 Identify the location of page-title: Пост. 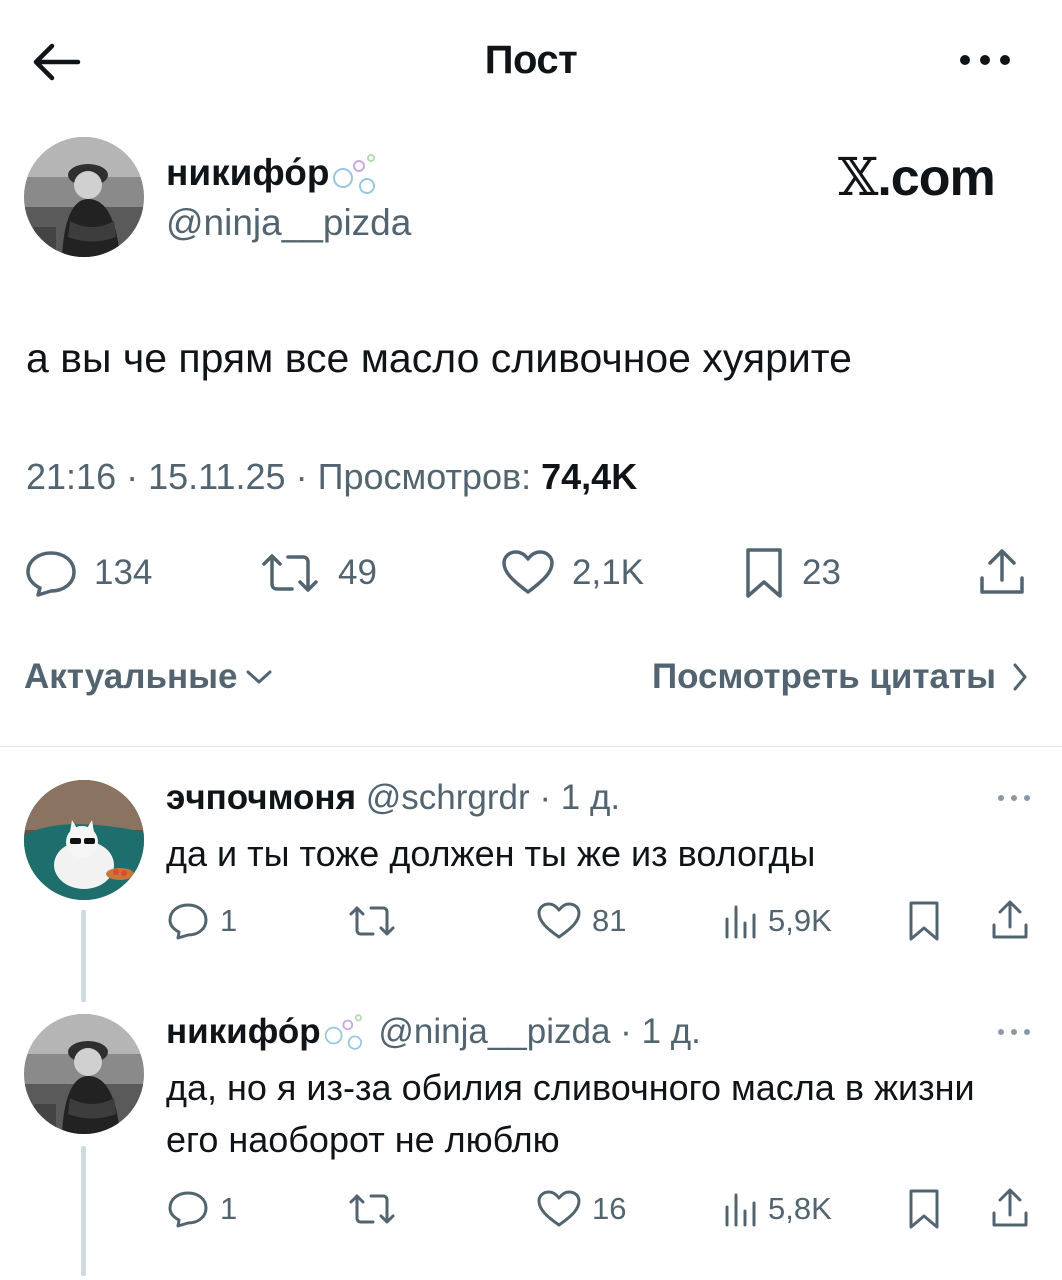
(531, 60).